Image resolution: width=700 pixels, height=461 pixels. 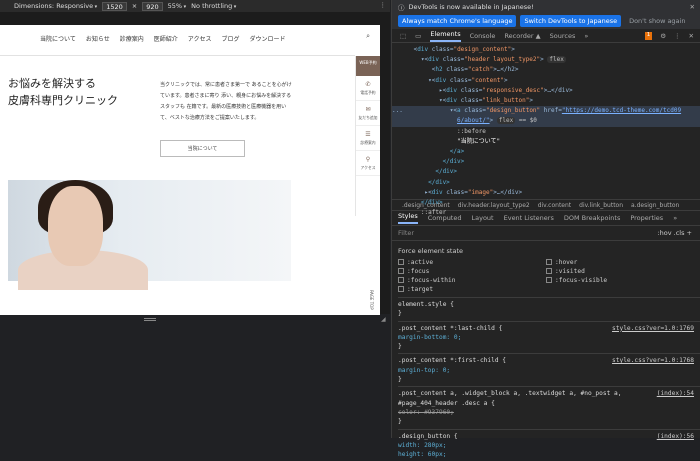 I want to click on tab-sources: Sources, so click(x=563, y=36).